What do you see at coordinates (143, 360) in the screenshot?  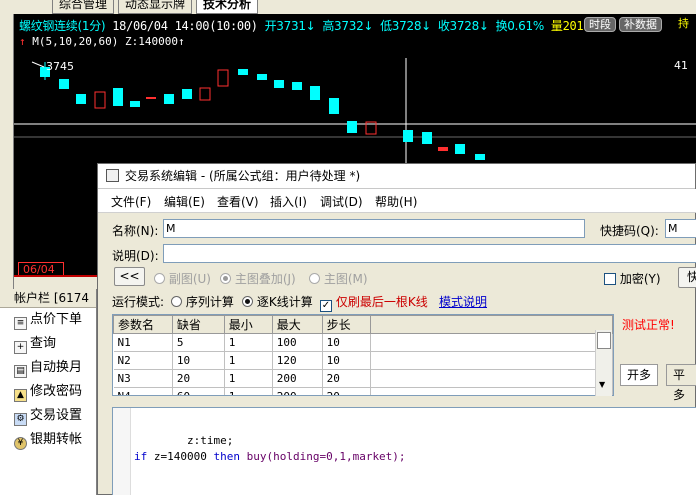 I see `table-cell: N2` at bounding box center [143, 360].